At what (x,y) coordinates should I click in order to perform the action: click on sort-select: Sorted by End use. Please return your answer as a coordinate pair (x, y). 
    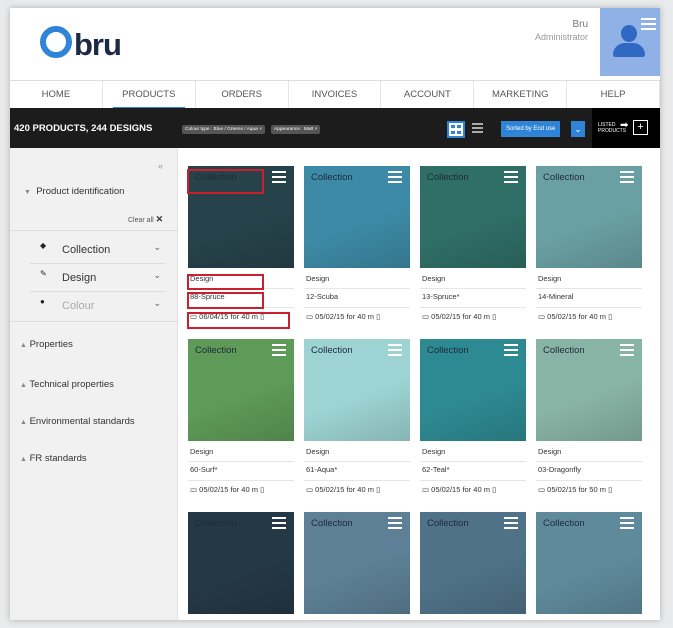
    Looking at the image, I should click on (531, 129).